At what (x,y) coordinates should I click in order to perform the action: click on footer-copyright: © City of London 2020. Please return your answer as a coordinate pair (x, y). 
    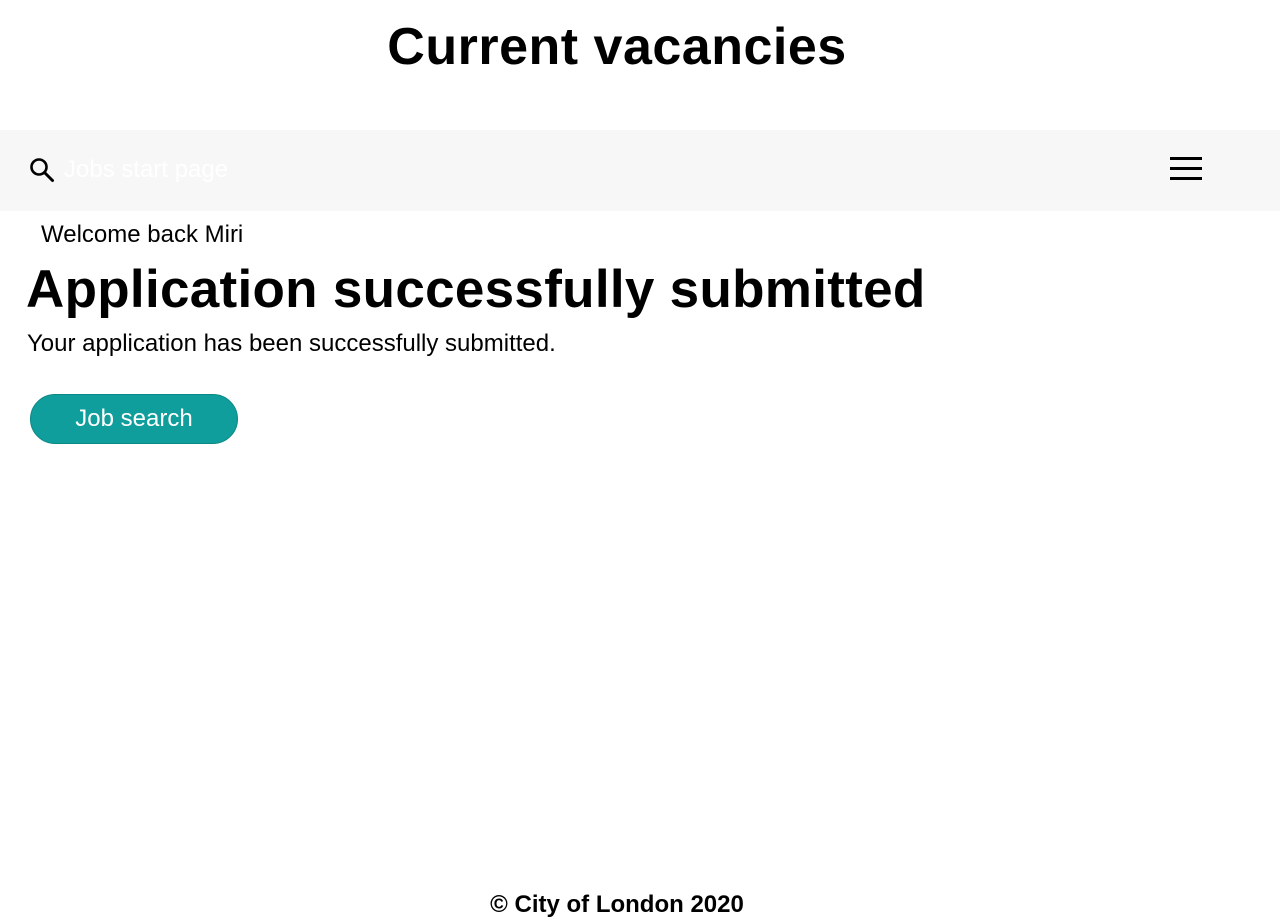
    Looking at the image, I should click on (617, 904).